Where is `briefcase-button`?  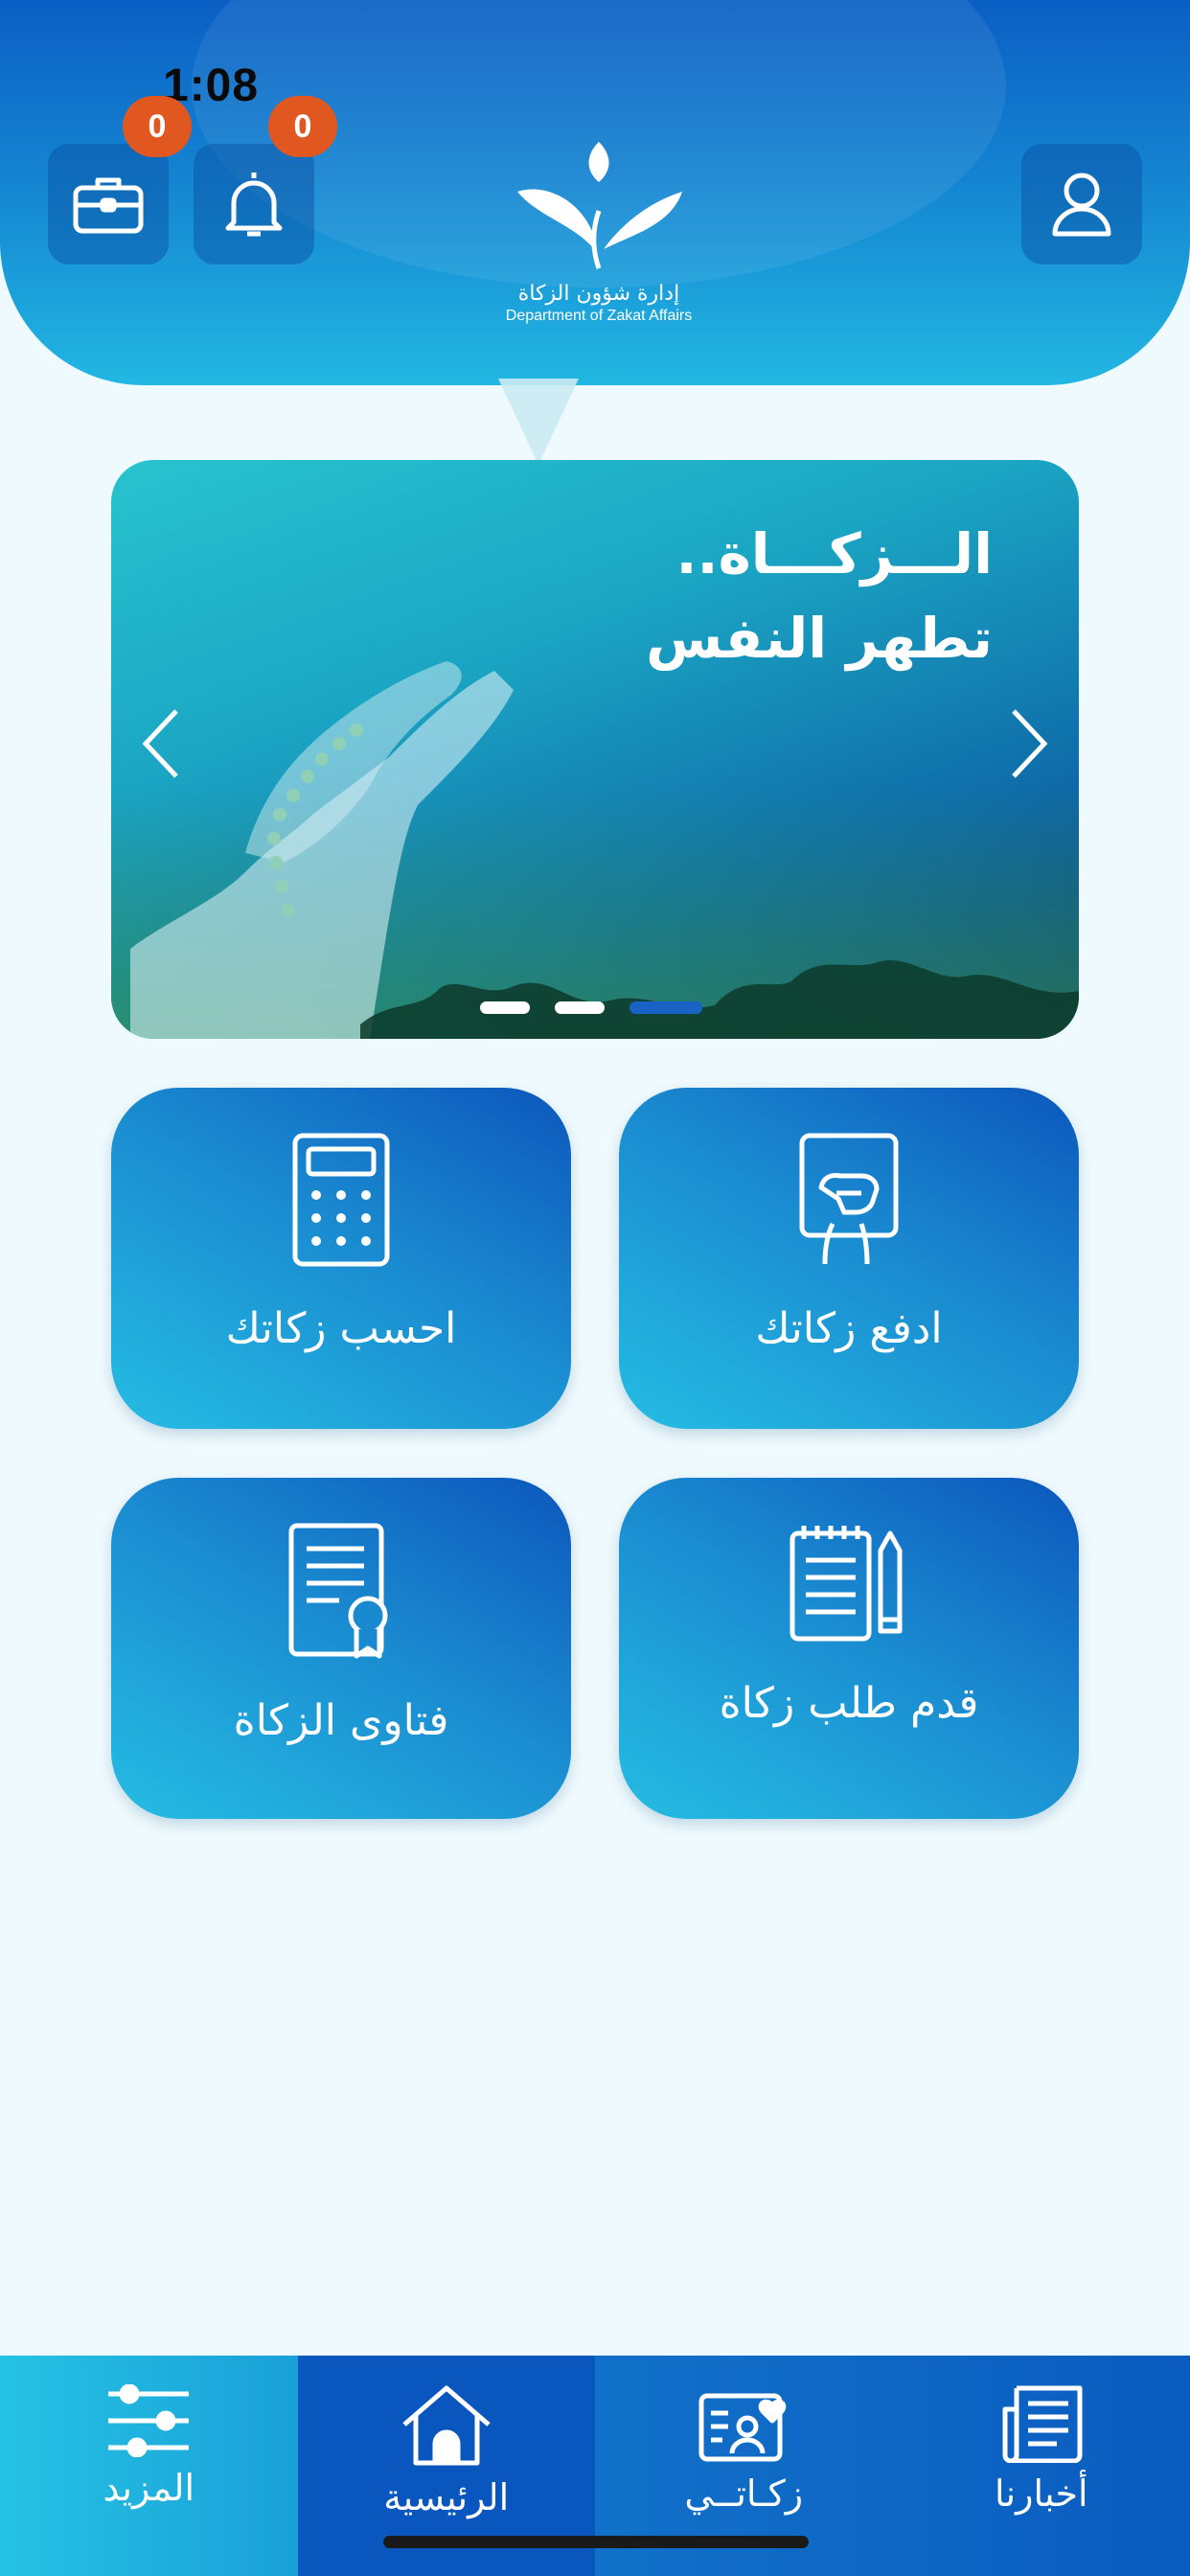 briefcase-button is located at coordinates (109, 204).